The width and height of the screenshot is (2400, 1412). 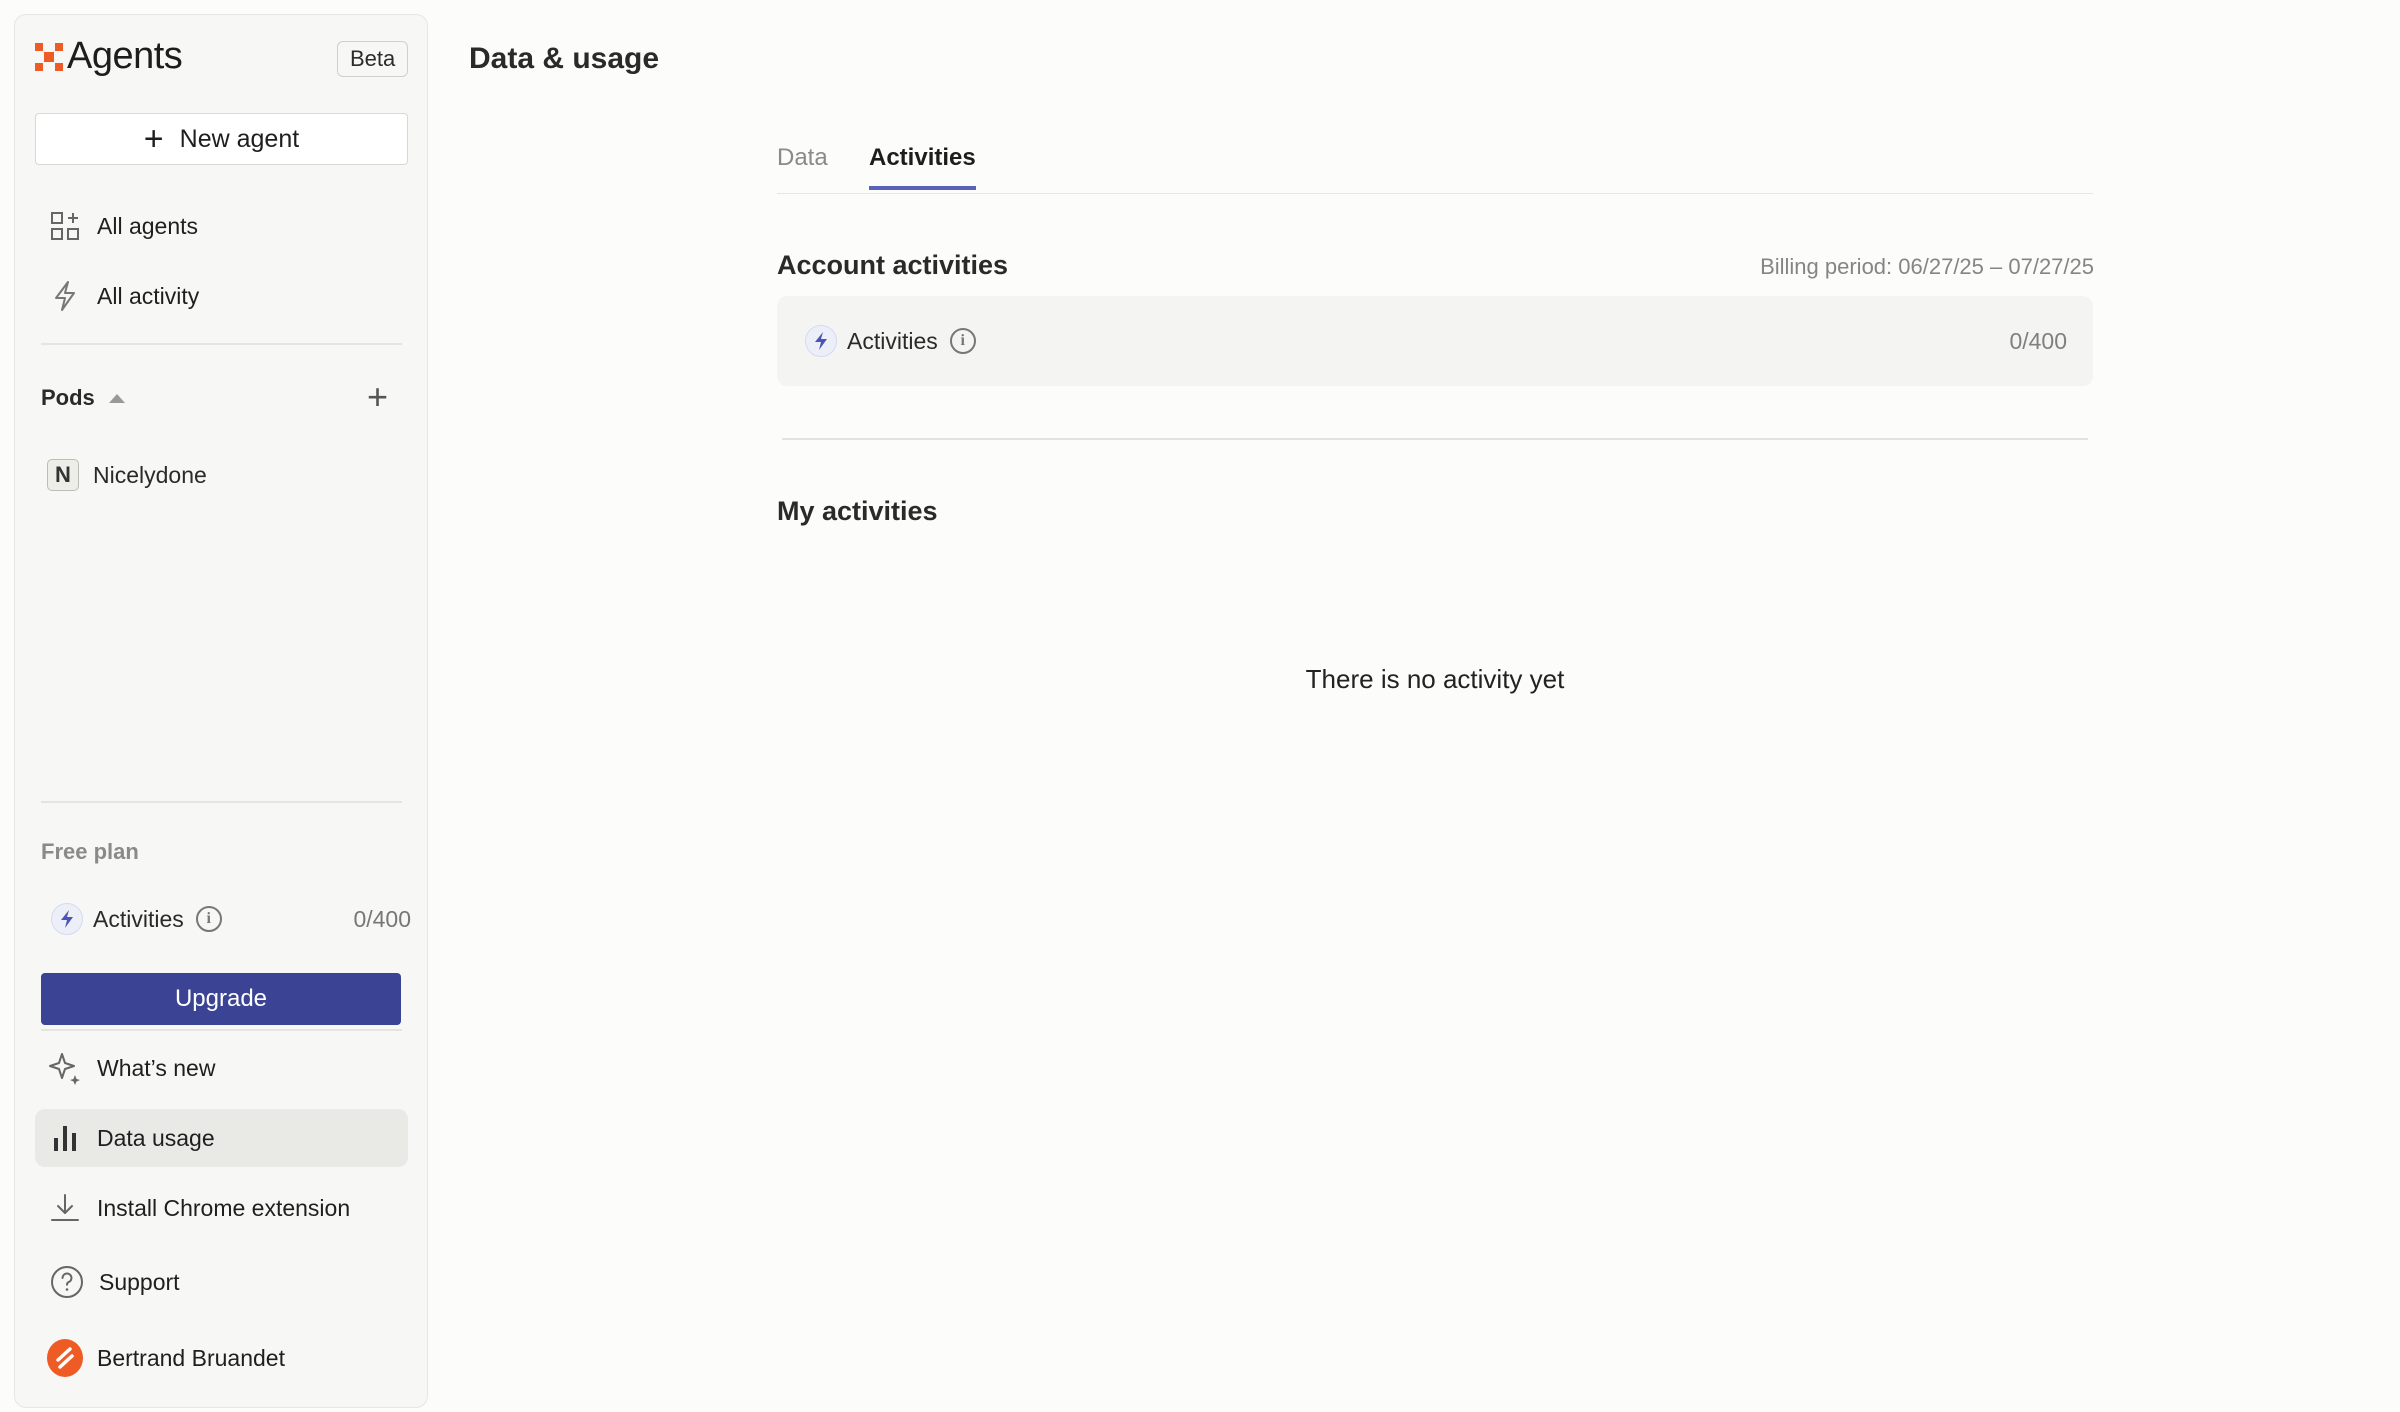 I want to click on nav-all-agents-label: All agents, so click(x=148, y=225).